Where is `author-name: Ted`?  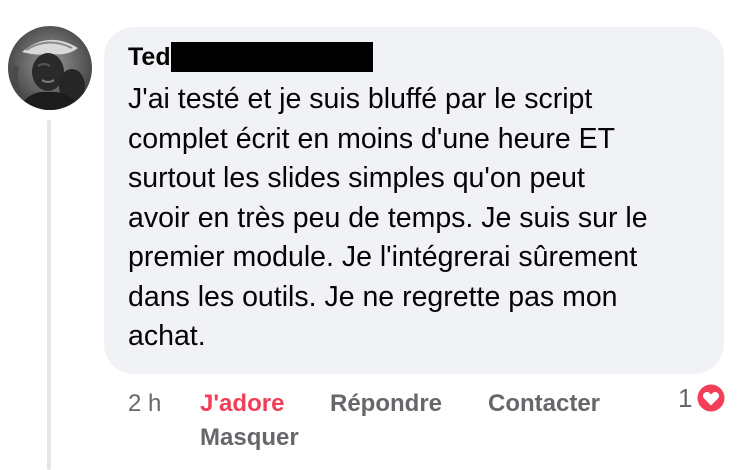
author-name: Ted is located at coordinates (149, 57).